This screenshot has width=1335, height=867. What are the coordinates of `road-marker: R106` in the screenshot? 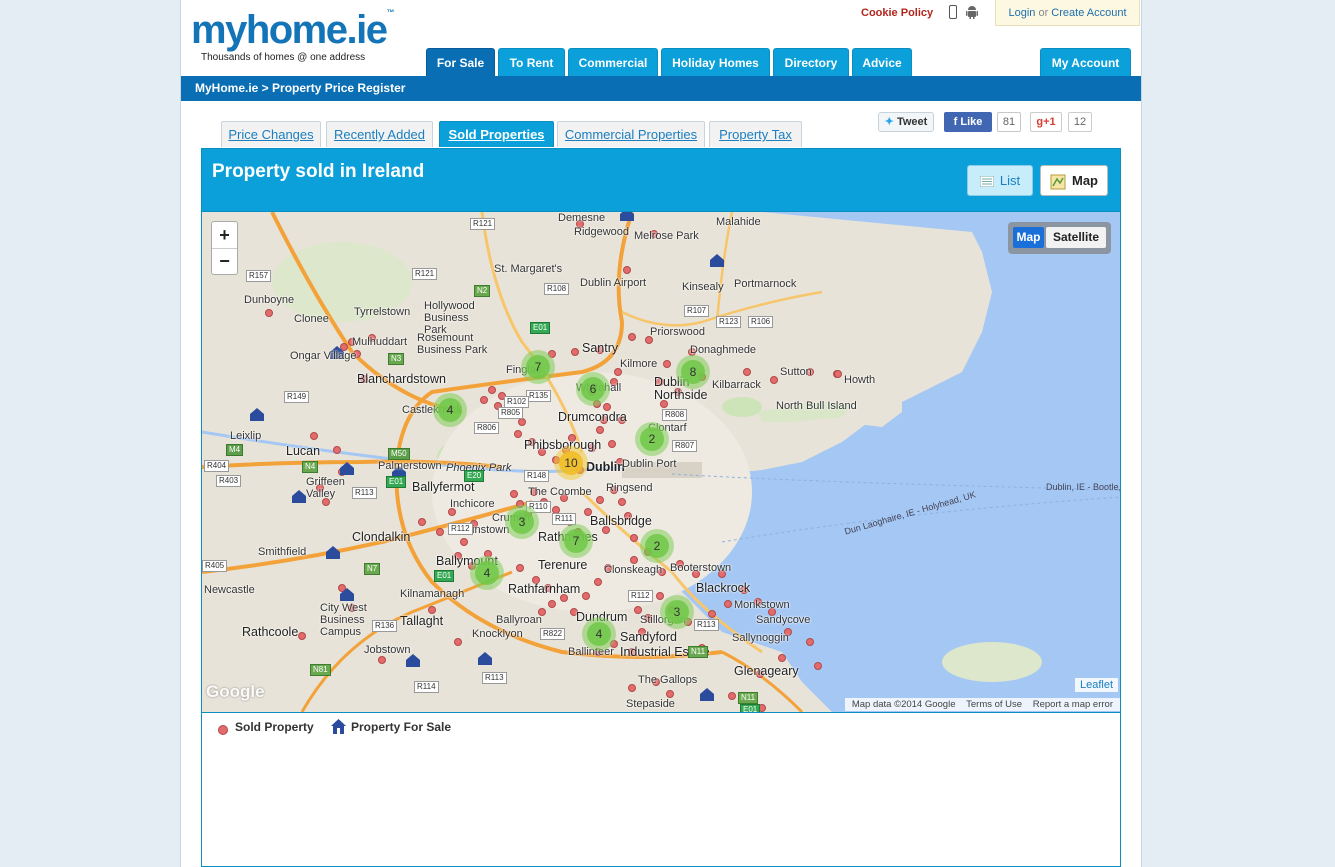 It's located at (761, 322).